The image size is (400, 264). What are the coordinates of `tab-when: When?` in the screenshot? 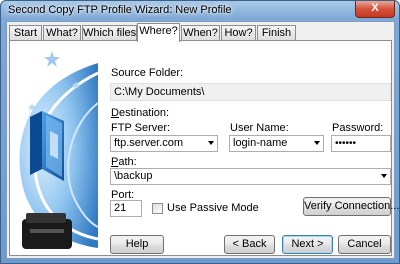 It's located at (200, 33).